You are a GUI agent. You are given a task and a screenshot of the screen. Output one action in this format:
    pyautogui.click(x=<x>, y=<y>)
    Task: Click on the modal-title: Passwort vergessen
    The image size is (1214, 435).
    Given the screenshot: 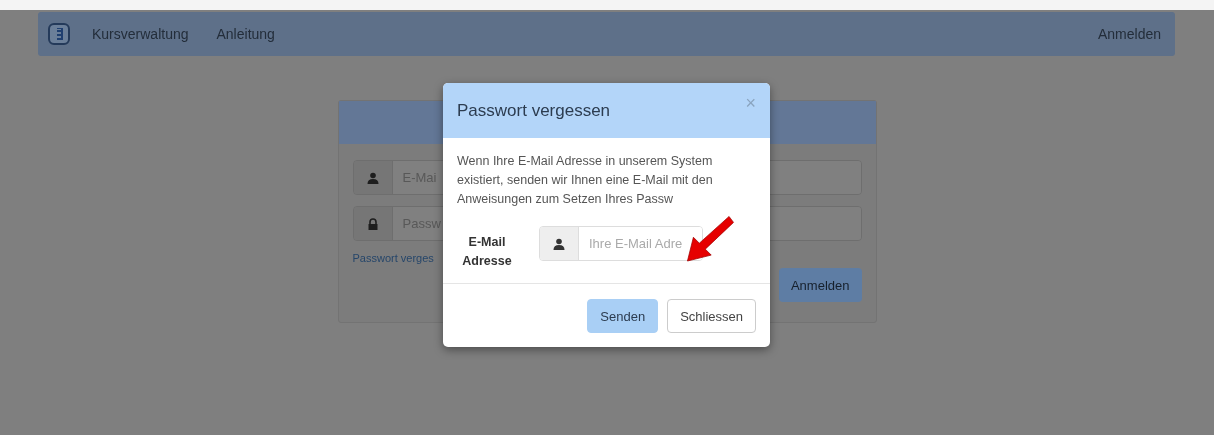 What is the action you would take?
    pyautogui.click(x=534, y=110)
    